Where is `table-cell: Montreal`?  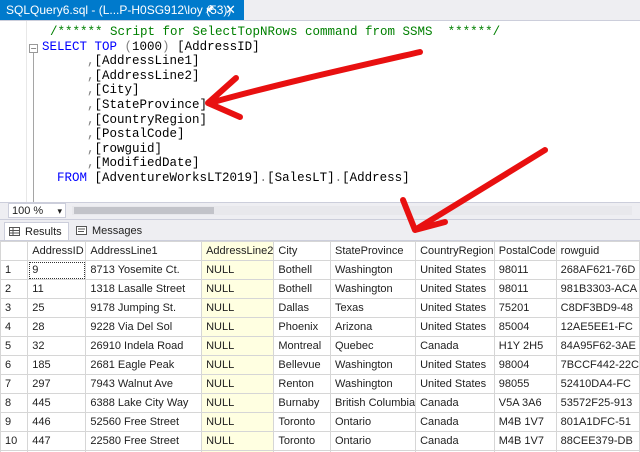
table-cell: Montreal is located at coordinates (302, 346).